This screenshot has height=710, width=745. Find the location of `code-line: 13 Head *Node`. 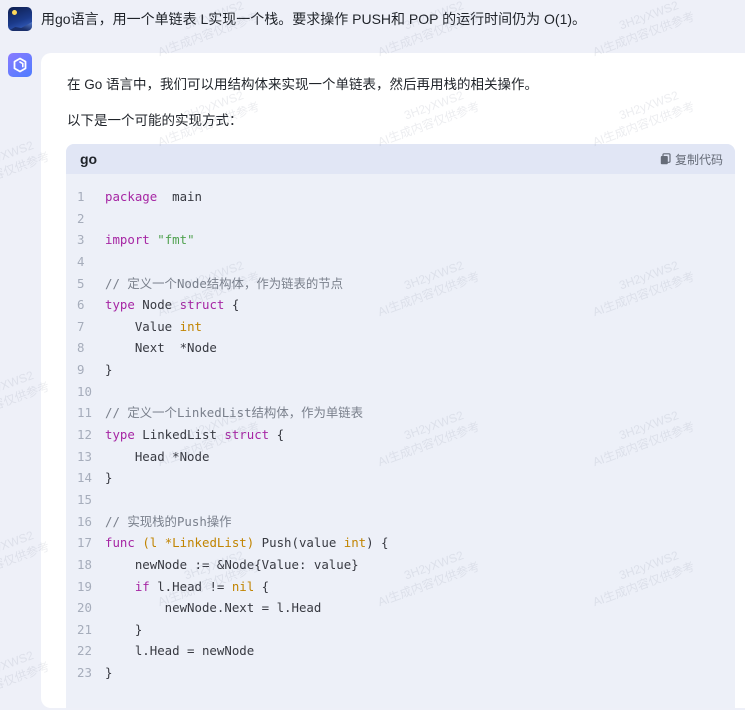

code-line: 13 Head *Node is located at coordinates (400, 457).